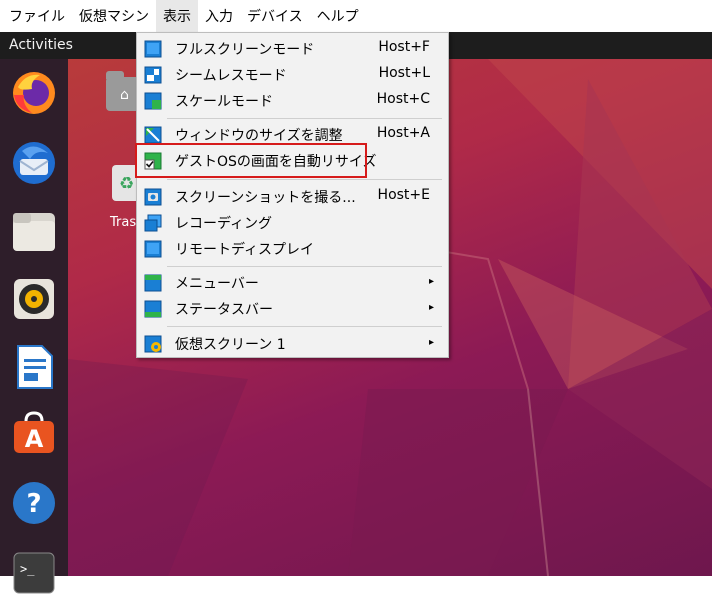 Image resolution: width=712 pixels, height=601 pixels. I want to click on menu-item-fullscreen: フルスクリーンモード Host+F, so click(292, 49).